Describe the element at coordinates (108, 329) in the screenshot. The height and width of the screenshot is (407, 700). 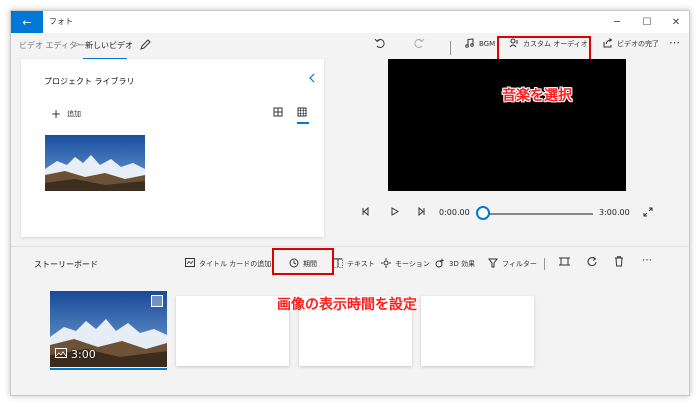
I see `storyboard-clip-1: 3:00` at that location.